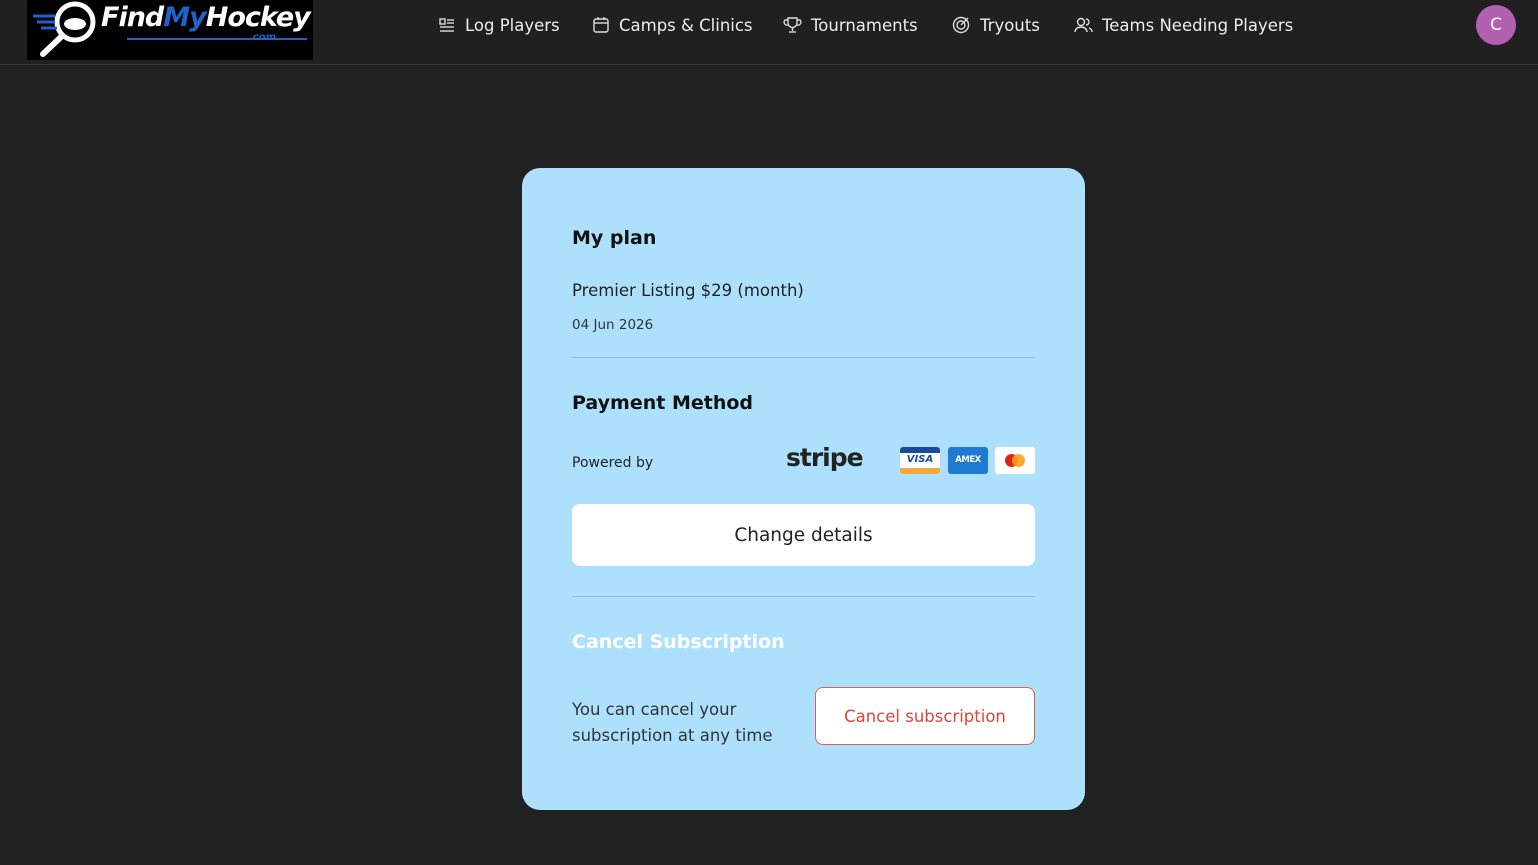 The height and width of the screenshot is (865, 1538). I want to click on nav-tryouts: Tryouts, so click(996, 25).